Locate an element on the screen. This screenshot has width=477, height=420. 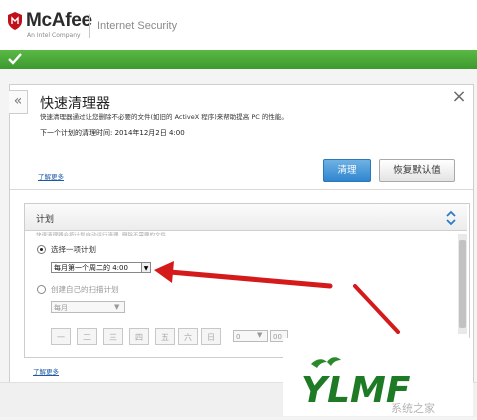
day-button-sat: 六 is located at coordinates (188, 336).